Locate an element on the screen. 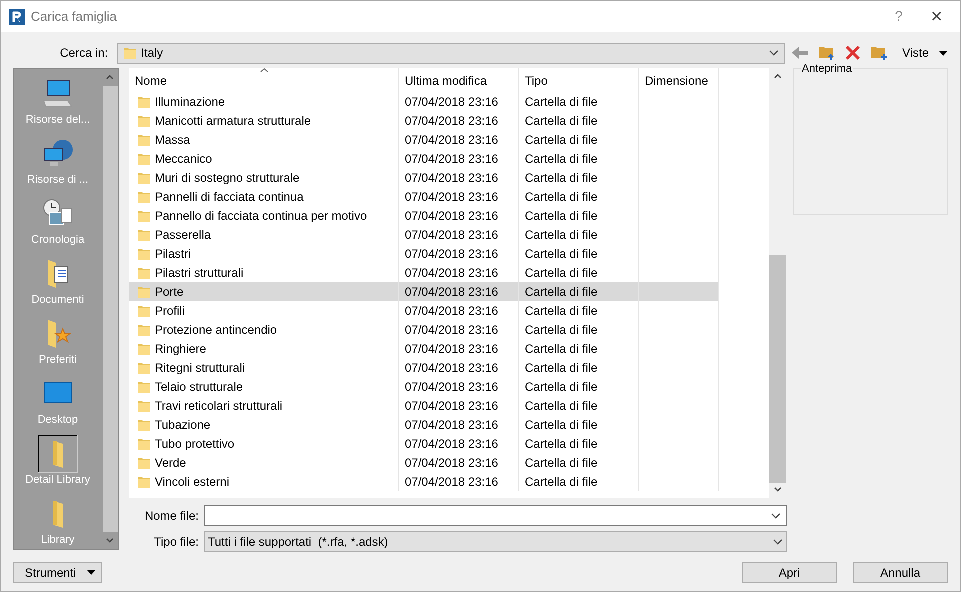 The width and height of the screenshot is (961, 592). new-folder-icon is located at coordinates (879, 53).